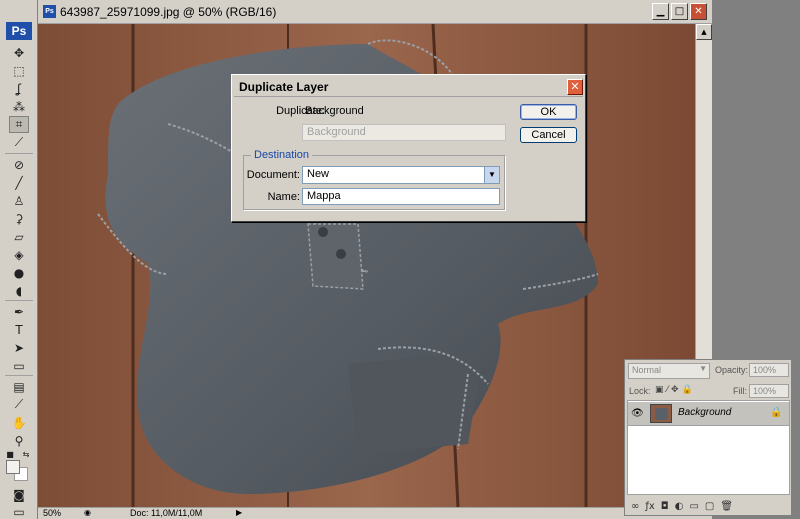 This screenshot has width=800, height=519. What do you see at coordinates (693, 506) in the screenshot?
I see `new-group-icon: ▭` at bounding box center [693, 506].